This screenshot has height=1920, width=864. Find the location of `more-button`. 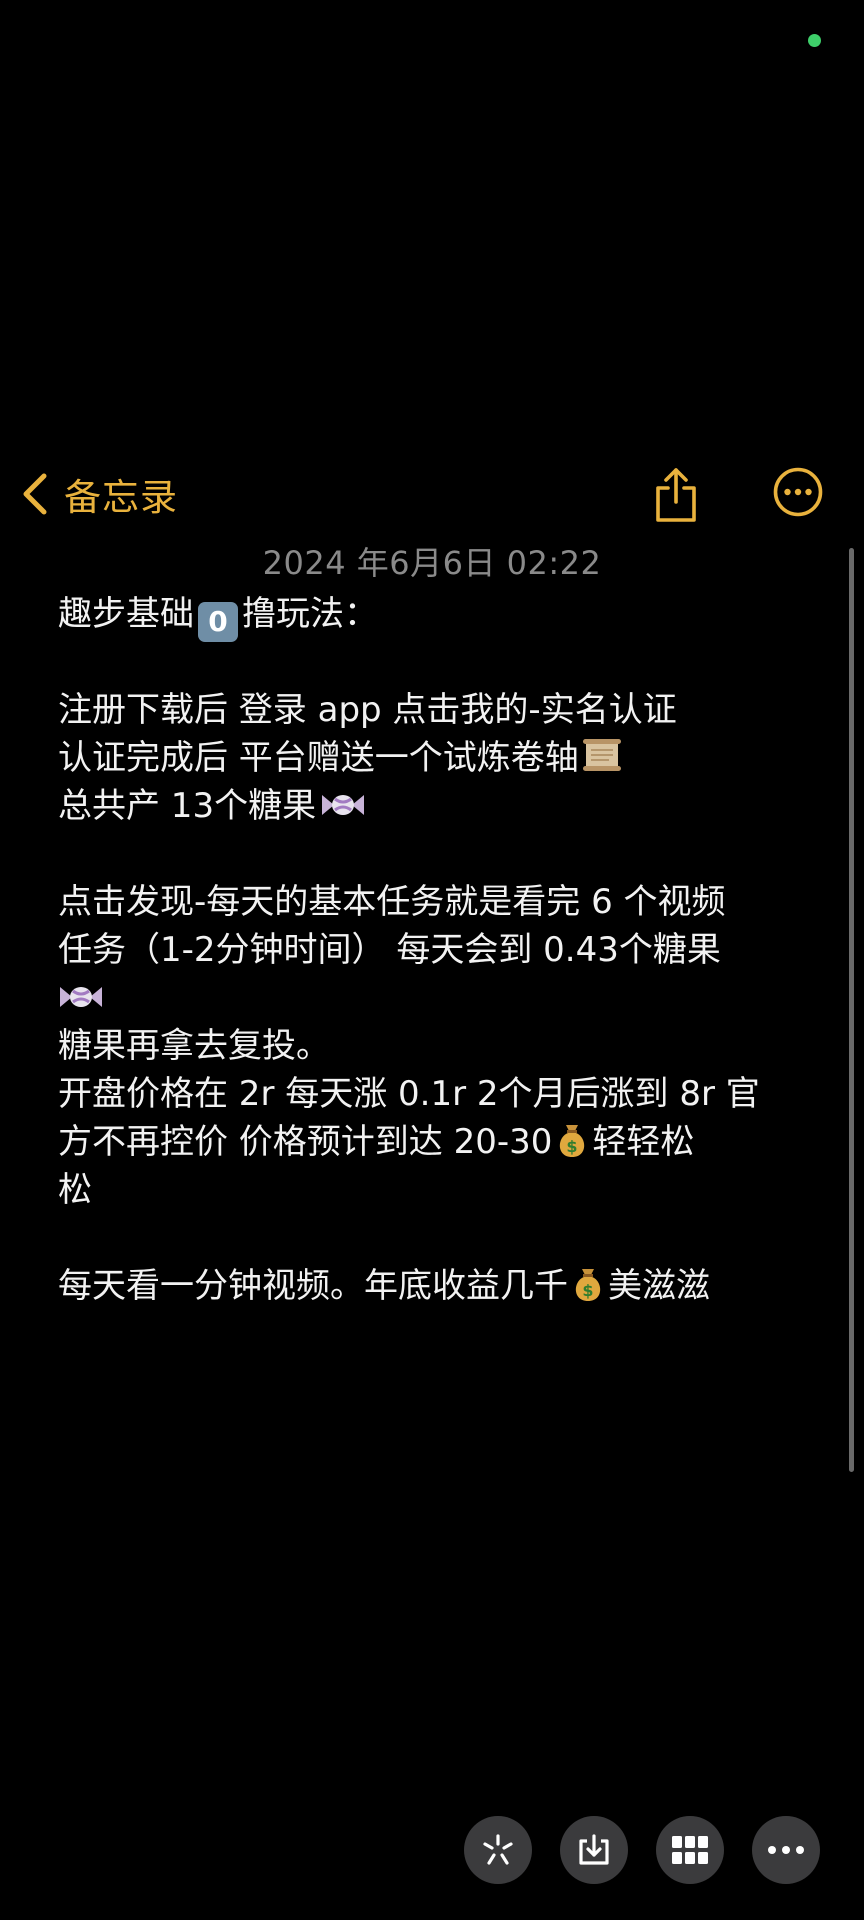

more-button is located at coordinates (786, 1850).